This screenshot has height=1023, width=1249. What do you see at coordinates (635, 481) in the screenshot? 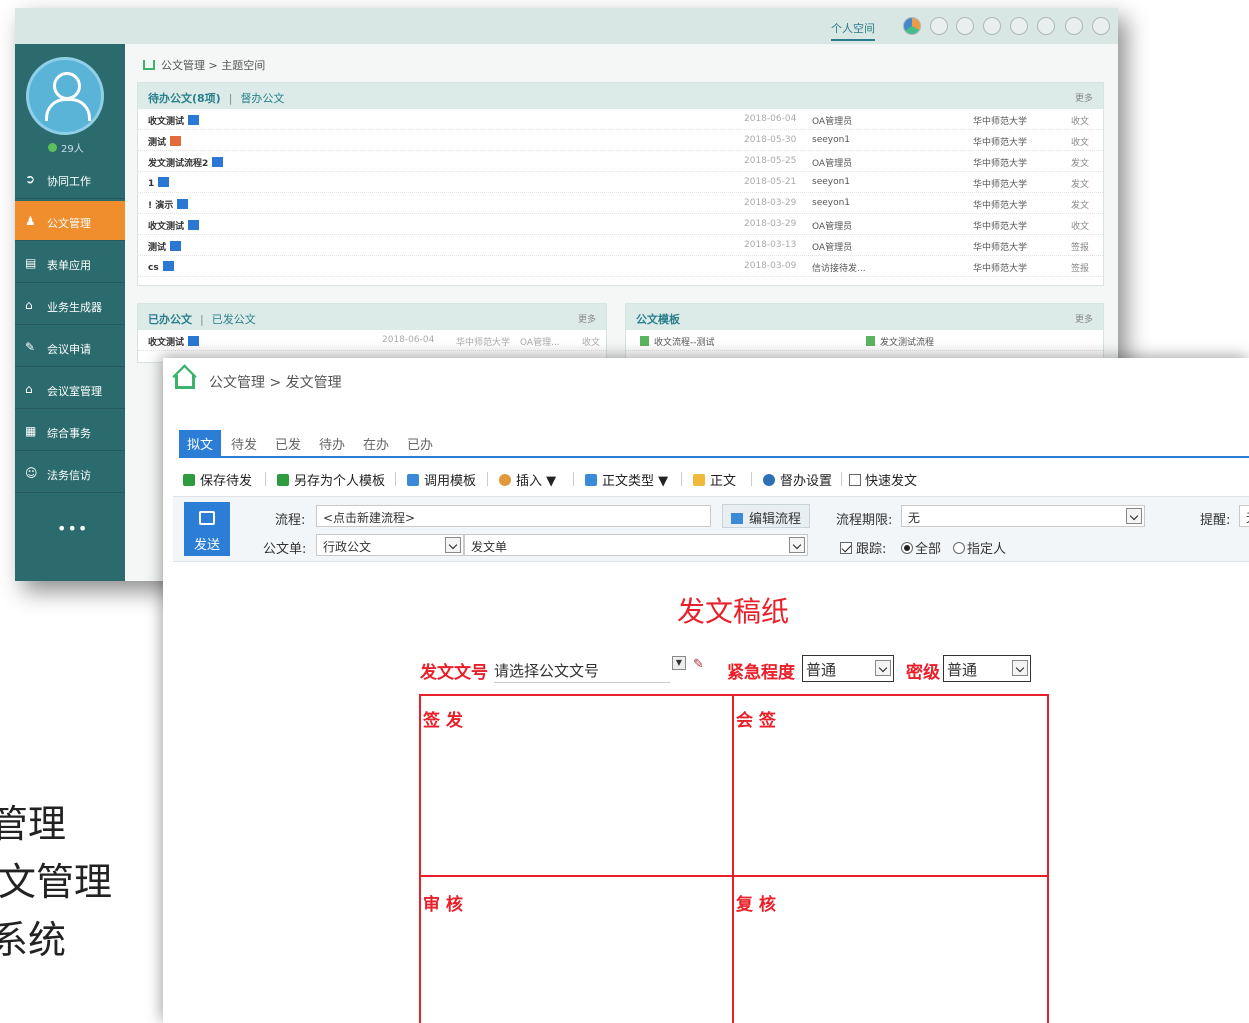
I see `button-label: 正文类型 ▼` at bounding box center [635, 481].